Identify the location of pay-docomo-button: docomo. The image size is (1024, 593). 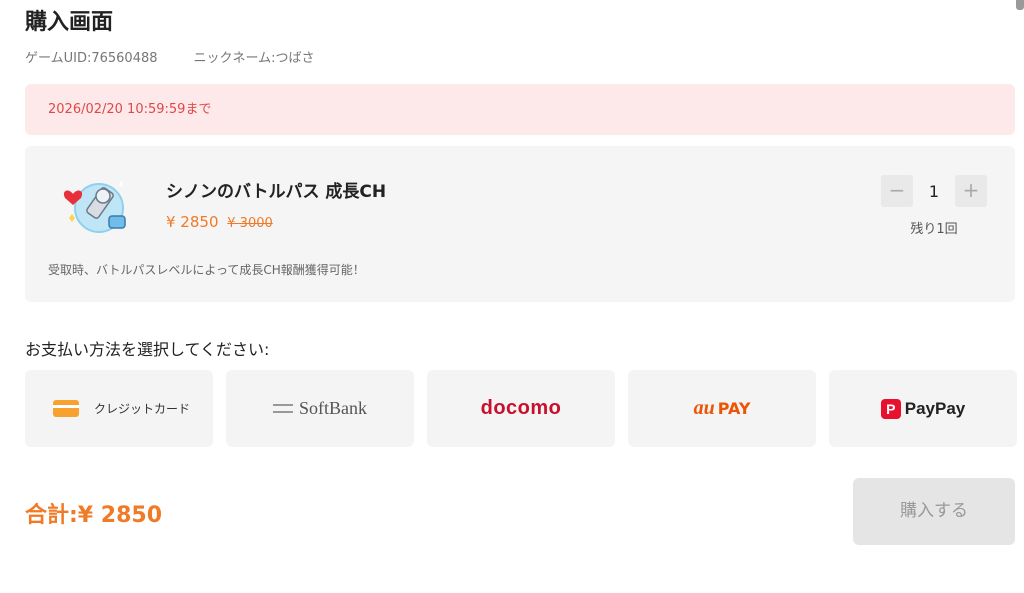
(521, 408).